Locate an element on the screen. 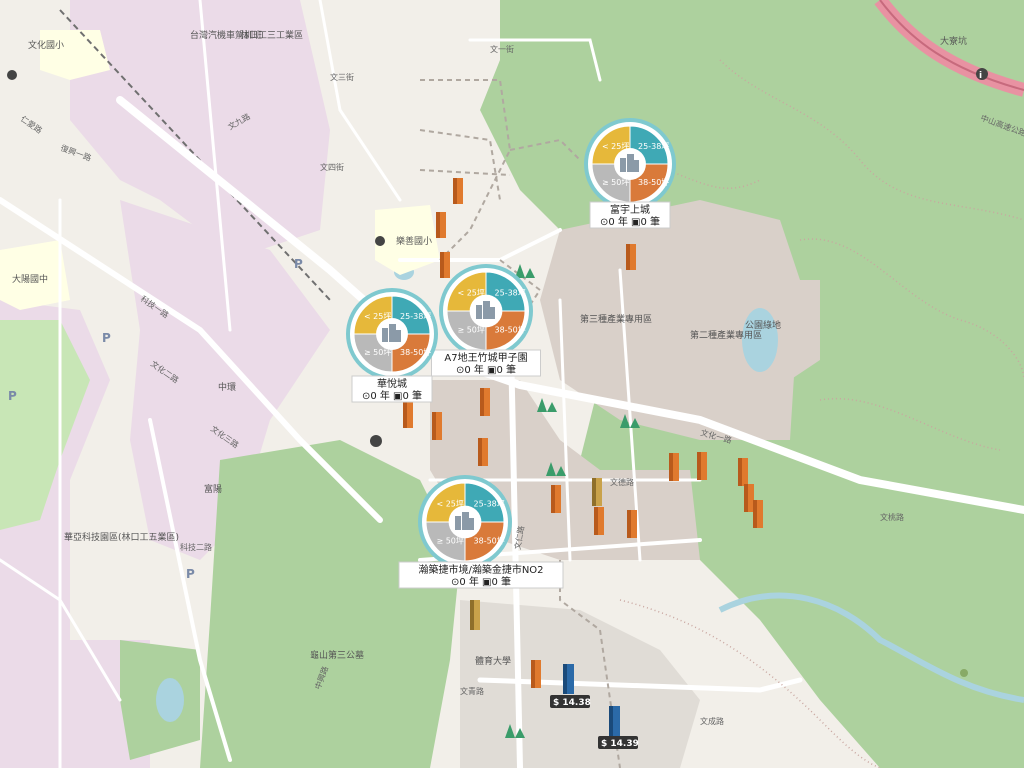  price-tag-text: $ 14.39 is located at coordinates (620, 744).